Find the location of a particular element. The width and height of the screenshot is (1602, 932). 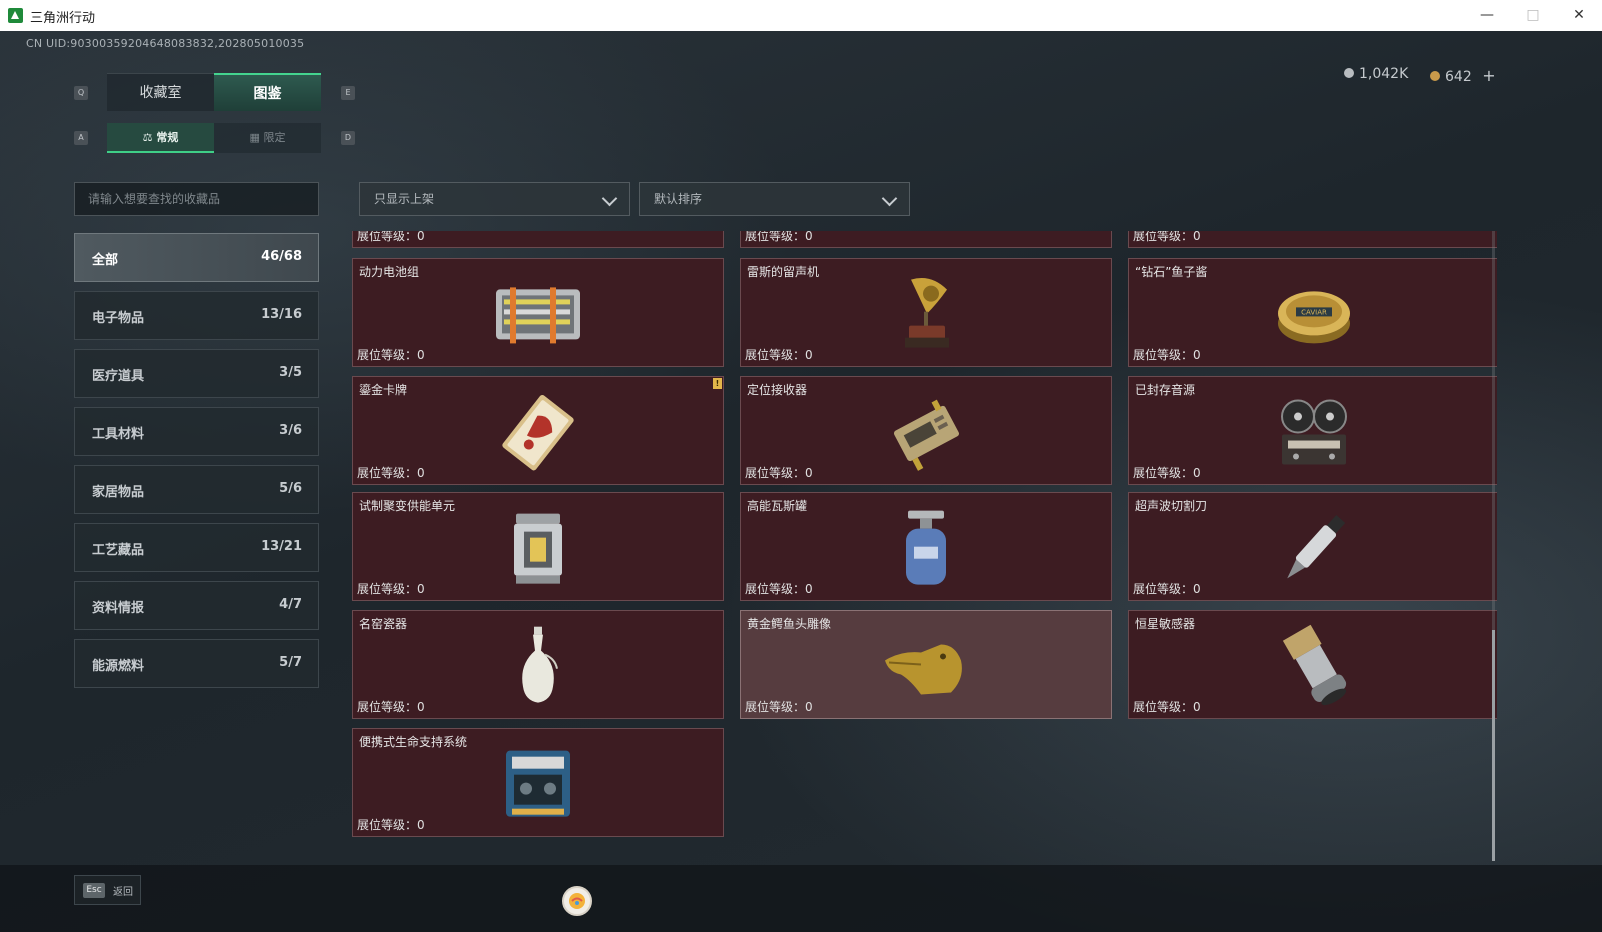

subtab-regular: ⚖ 常规 is located at coordinates (160, 138).